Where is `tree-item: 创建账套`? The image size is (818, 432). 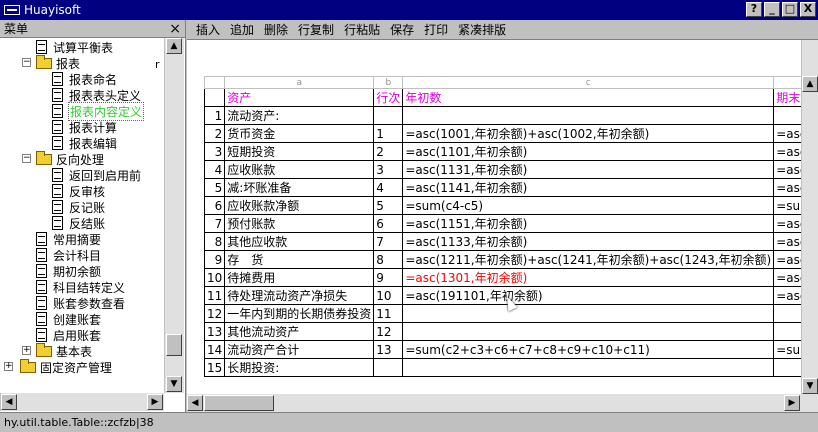
tree-item: 创建账套 is located at coordinates (69, 319).